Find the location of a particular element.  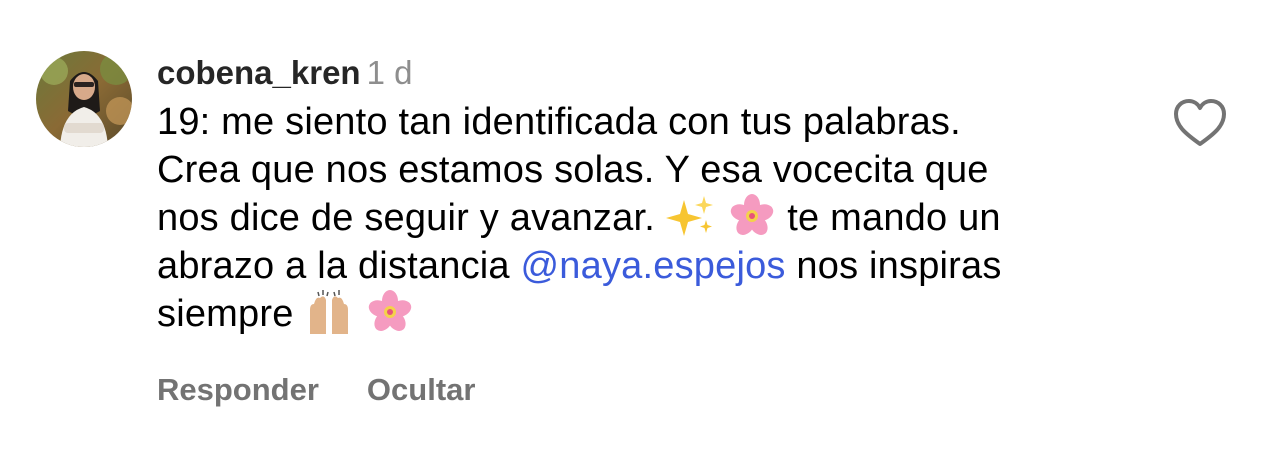

comment-username: cobena_kren is located at coordinates (259, 72).